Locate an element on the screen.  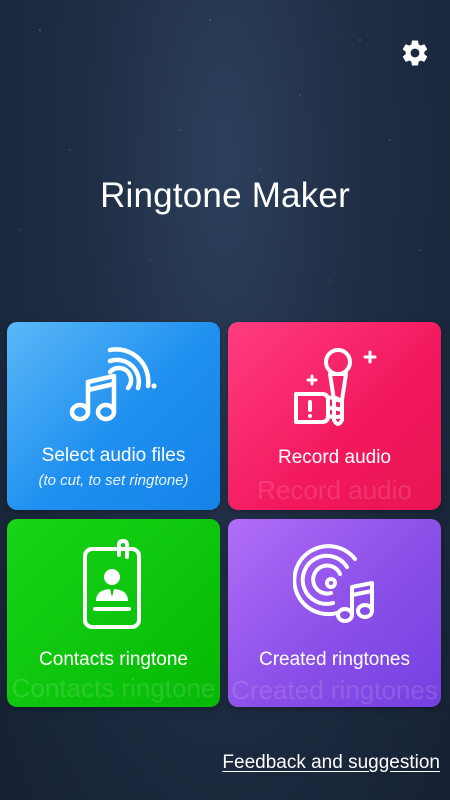
microphone-icon is located at coordinates (334, 387).